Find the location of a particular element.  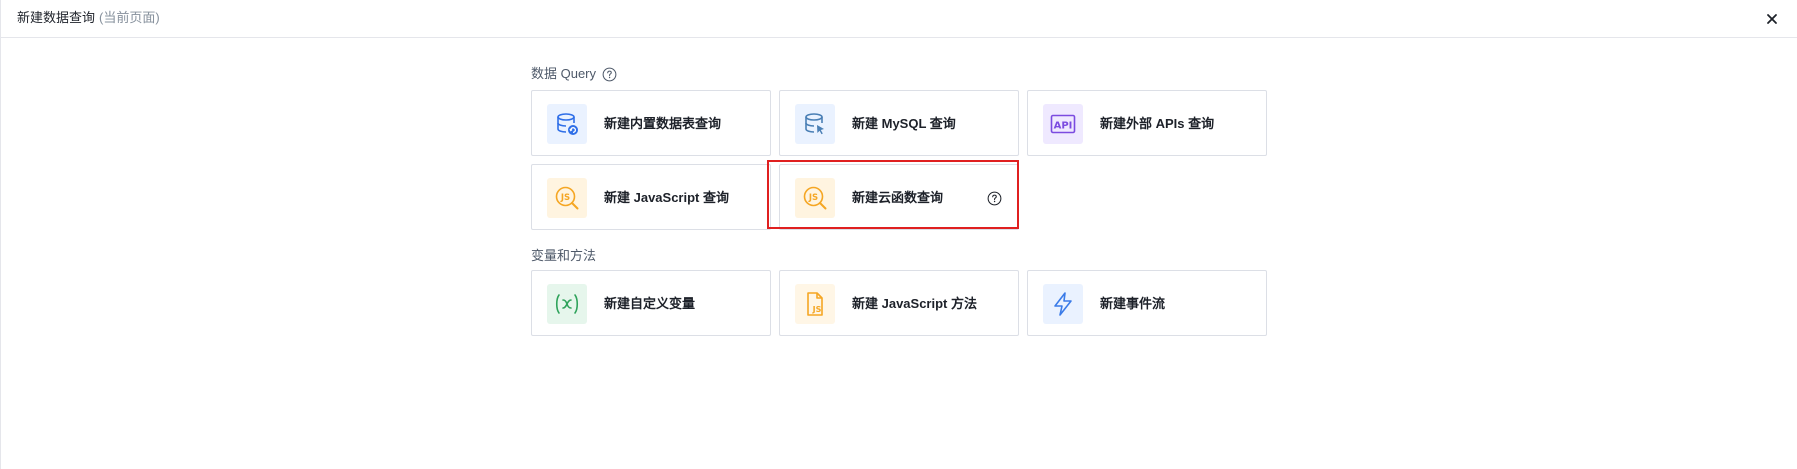

database-cursor-icon is located at coordinates (814, 124).